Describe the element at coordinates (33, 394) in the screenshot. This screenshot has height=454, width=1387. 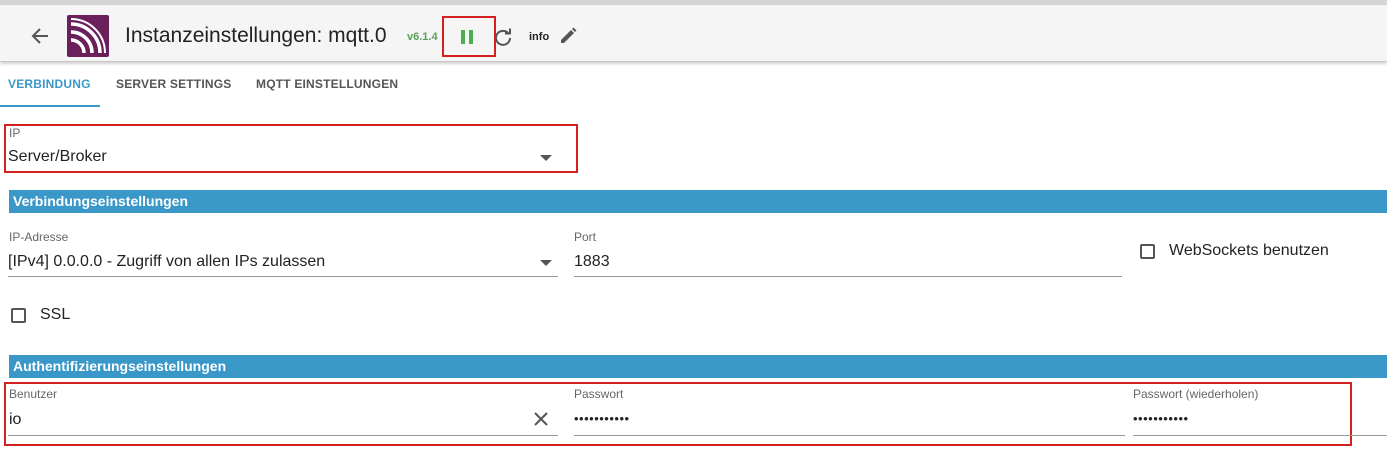
I see `user-label: Benutzer` at that location.